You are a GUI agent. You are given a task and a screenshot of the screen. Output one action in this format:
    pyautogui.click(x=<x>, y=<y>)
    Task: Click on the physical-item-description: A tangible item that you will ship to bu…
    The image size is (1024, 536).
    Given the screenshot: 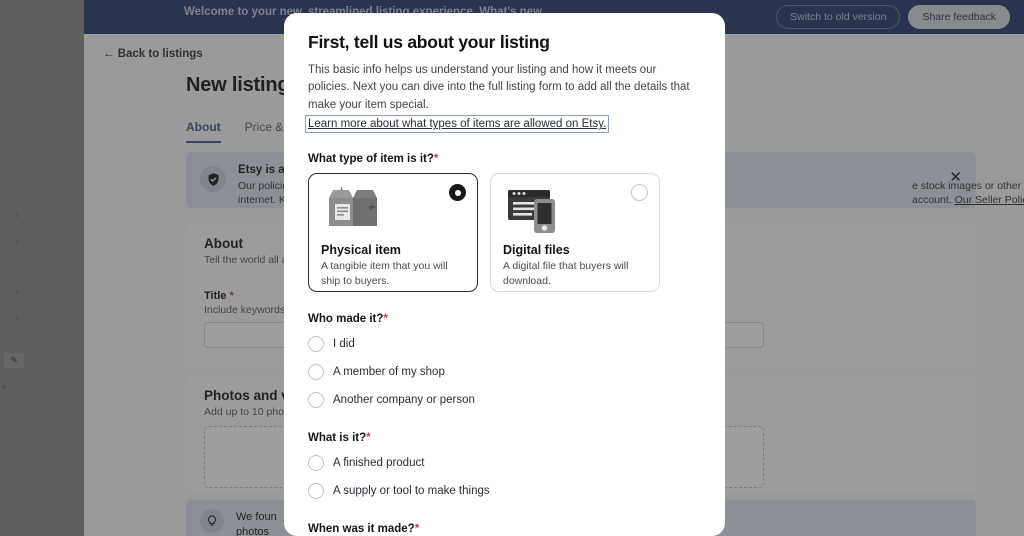 What is the action you would take?
    pyautogui.click(x=384, y=274)
    